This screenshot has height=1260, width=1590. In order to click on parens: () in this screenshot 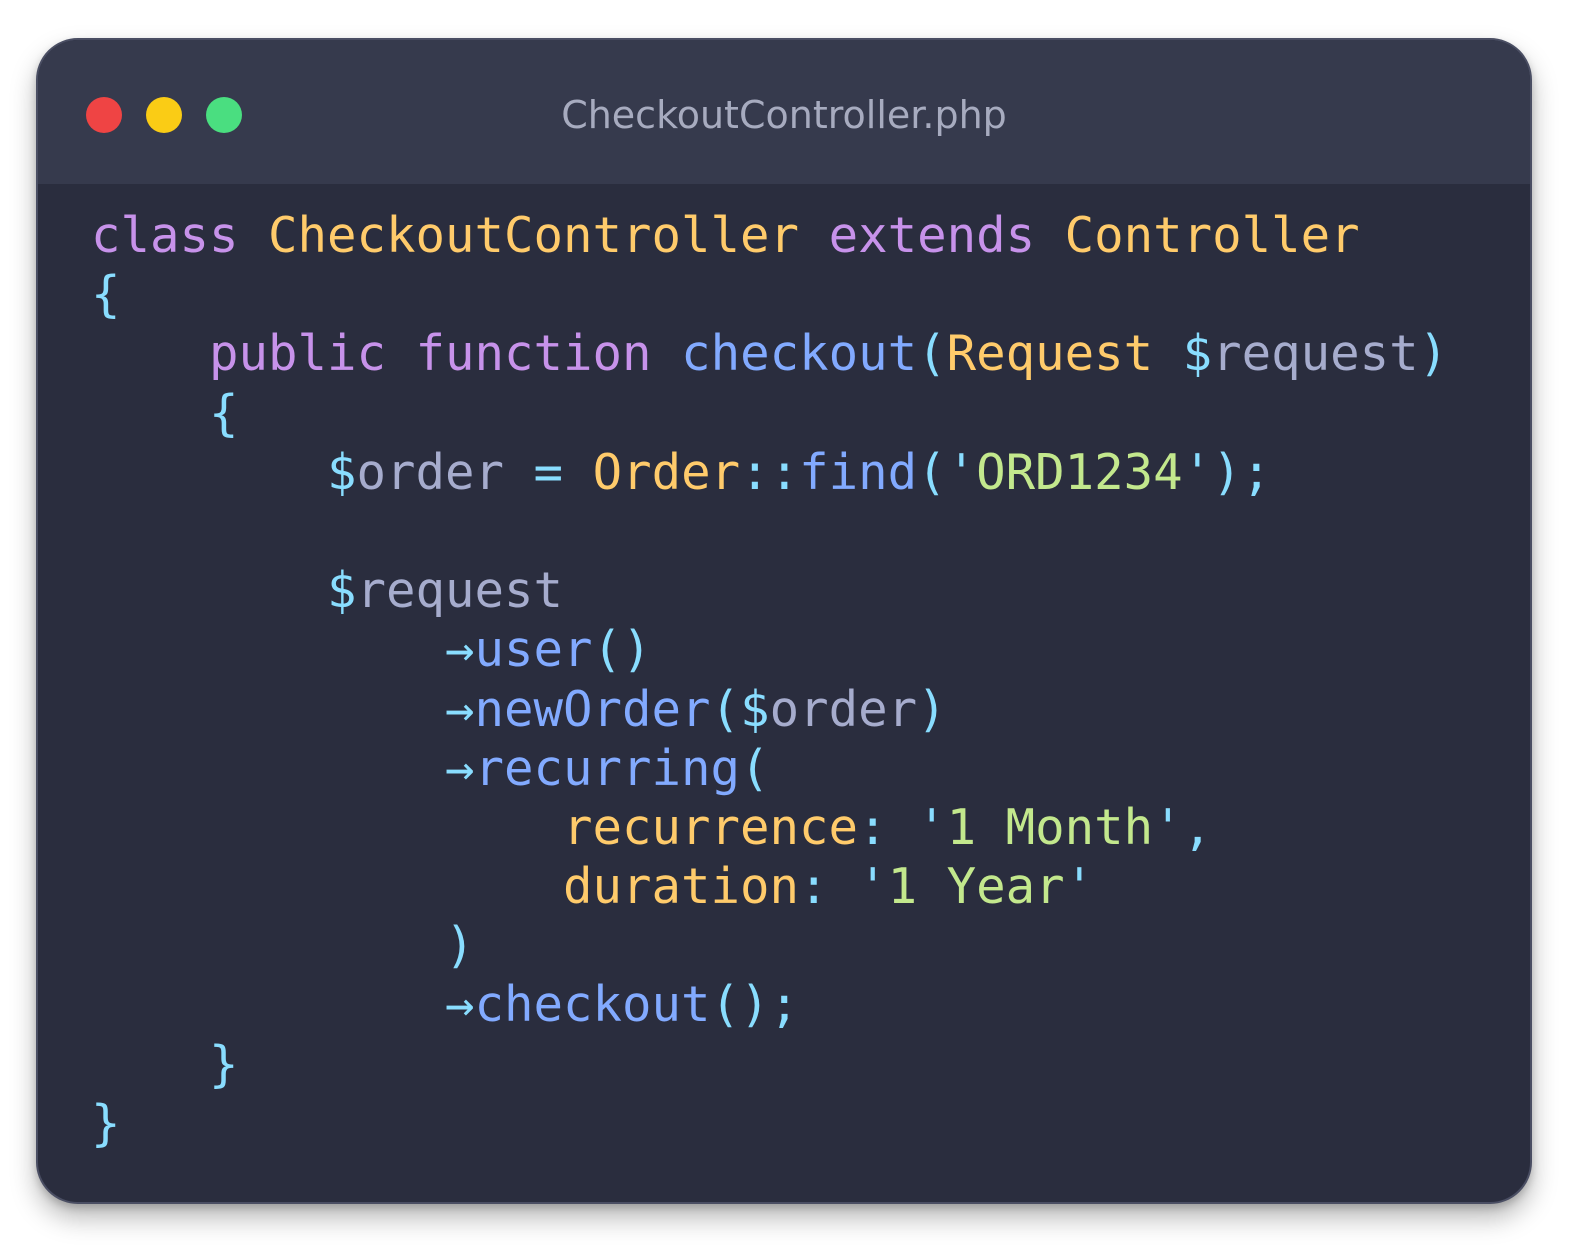, I will do `click(622, 650)`.